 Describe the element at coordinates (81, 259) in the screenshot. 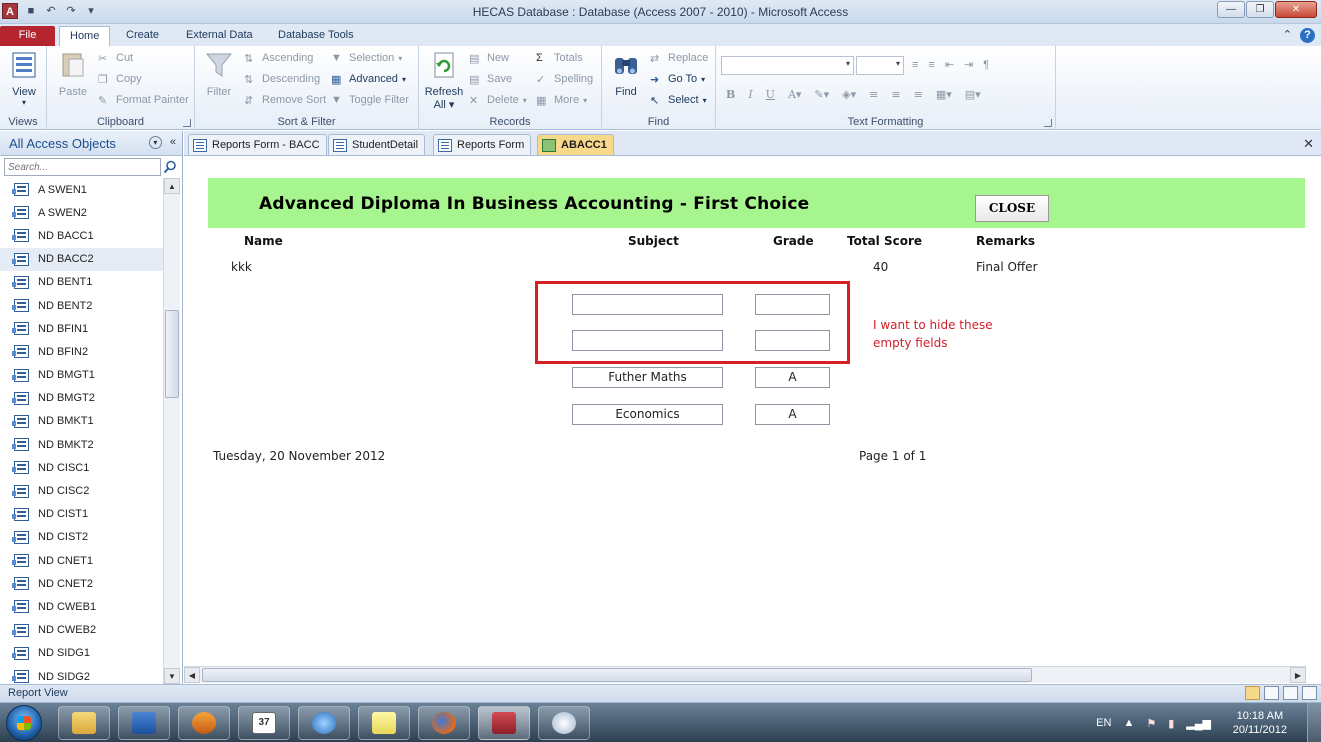

I see `nav-item: ND BACC2` at that location.